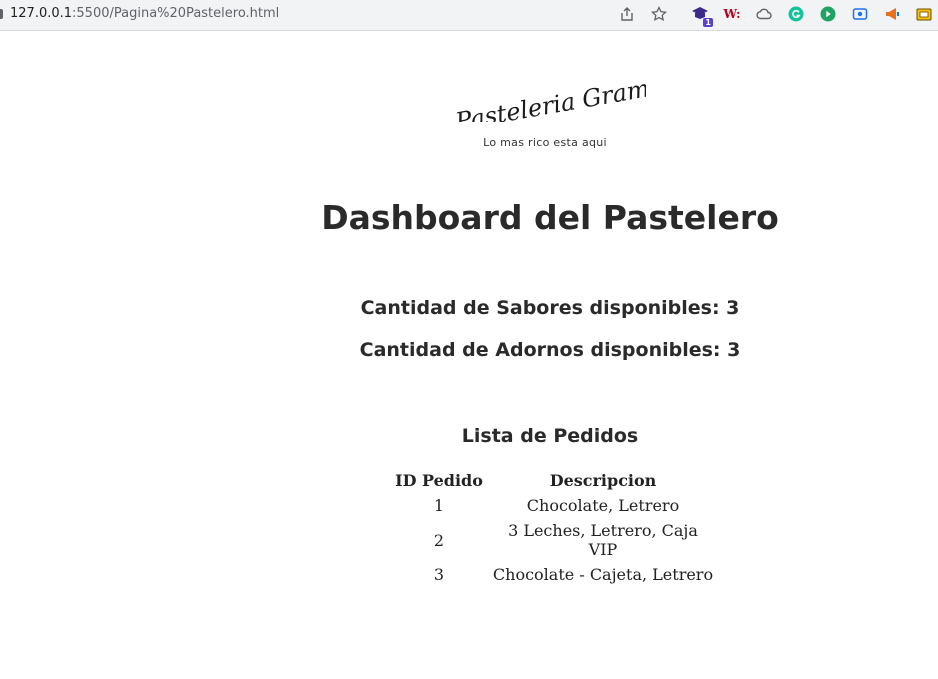 This screenshot has height=679, width=938. What do you see at coordinates (550, 217) in the screenshot?
I see `page-title: Dashboard del Pastelero` at bounding box center [550, 217].